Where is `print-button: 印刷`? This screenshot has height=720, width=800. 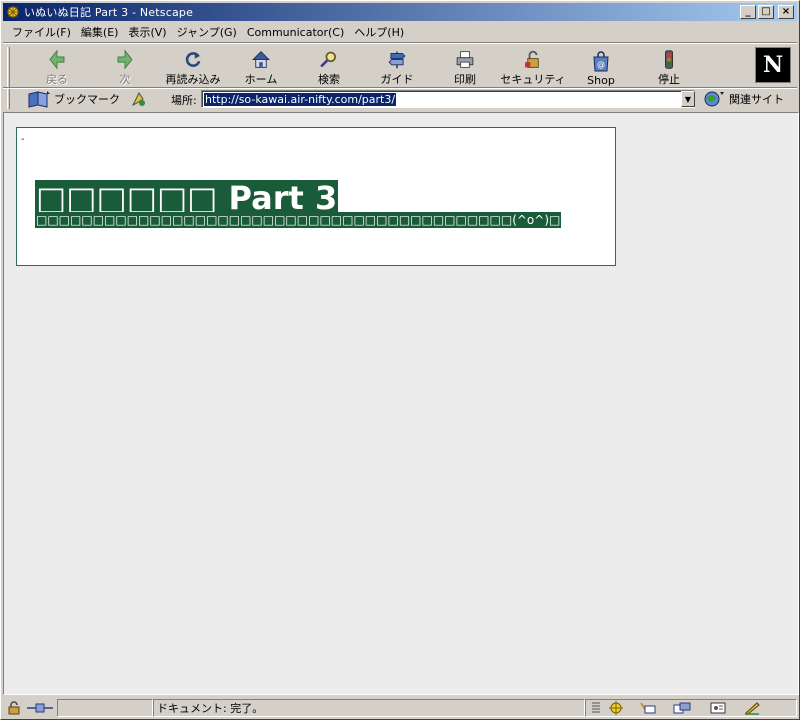 print-button: 印刷 is located at coordinates (465, 67).